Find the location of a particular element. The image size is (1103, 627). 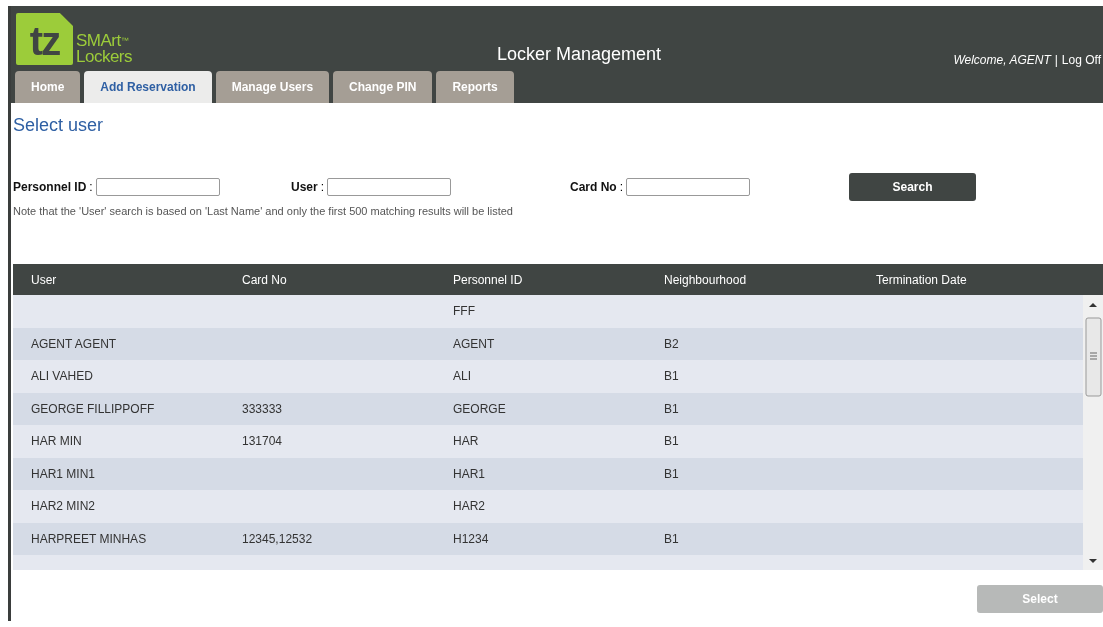

field-label: Personnel ID is located at coordinates (50, 187).